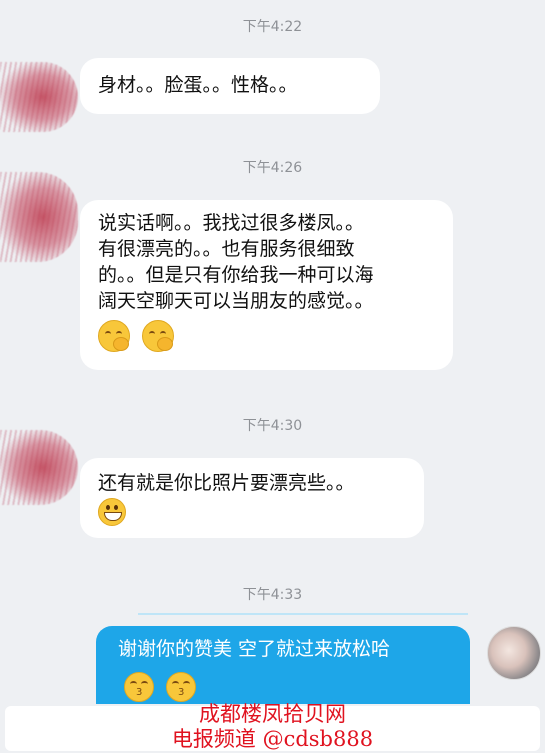  What do you see at coordinates (272, 168) in the screenshot?
I see `timestamp: 下午4:26` at bounding box center [272, 168].